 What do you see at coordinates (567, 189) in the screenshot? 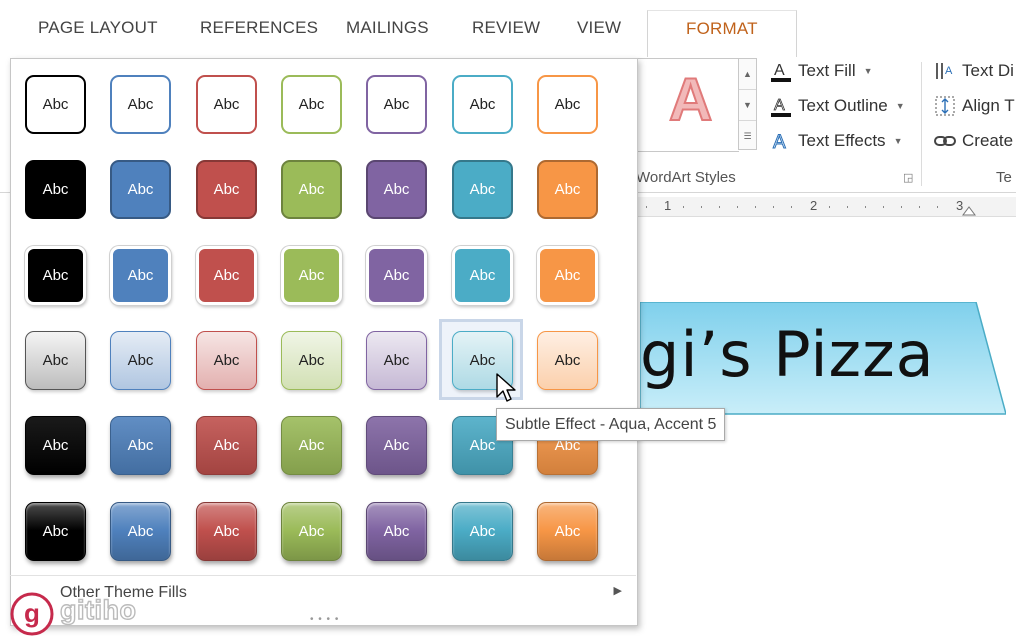
I see `shape-style-solid-fill-7: Abc` at bounding box center [567, 189].